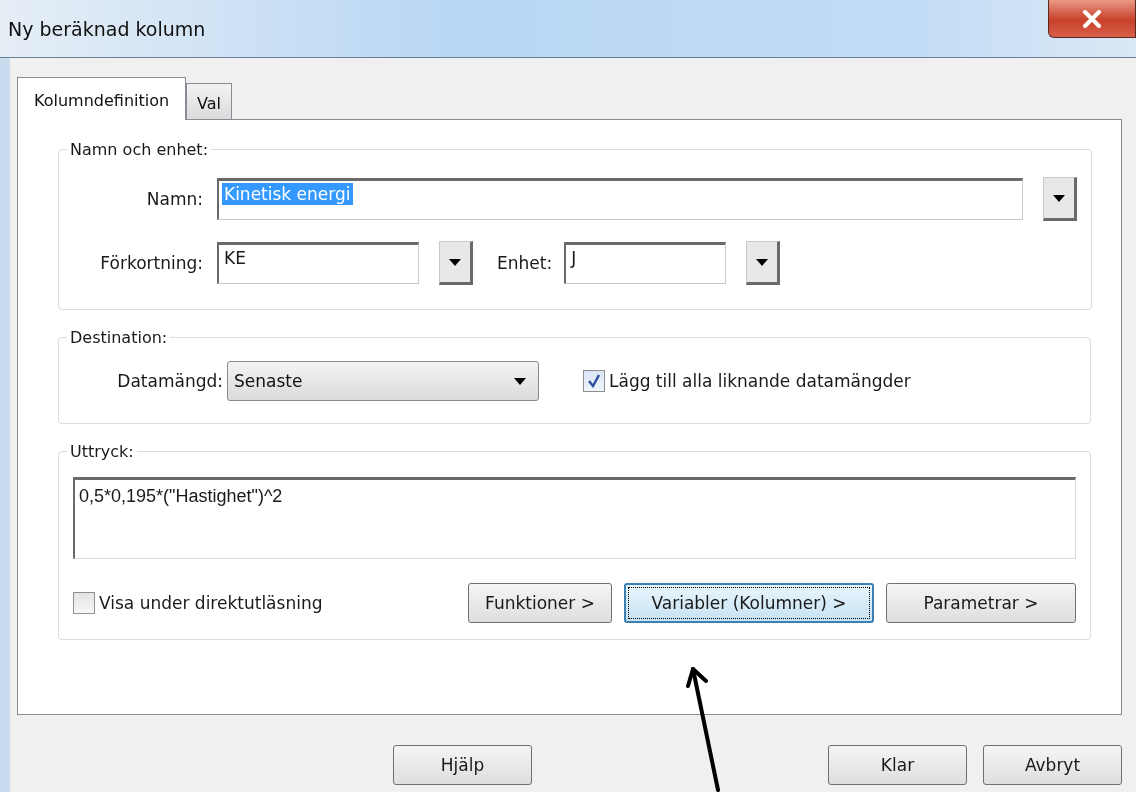  I want to click on checkbox-option: Visa under direktutläsning, so click(198, 603).